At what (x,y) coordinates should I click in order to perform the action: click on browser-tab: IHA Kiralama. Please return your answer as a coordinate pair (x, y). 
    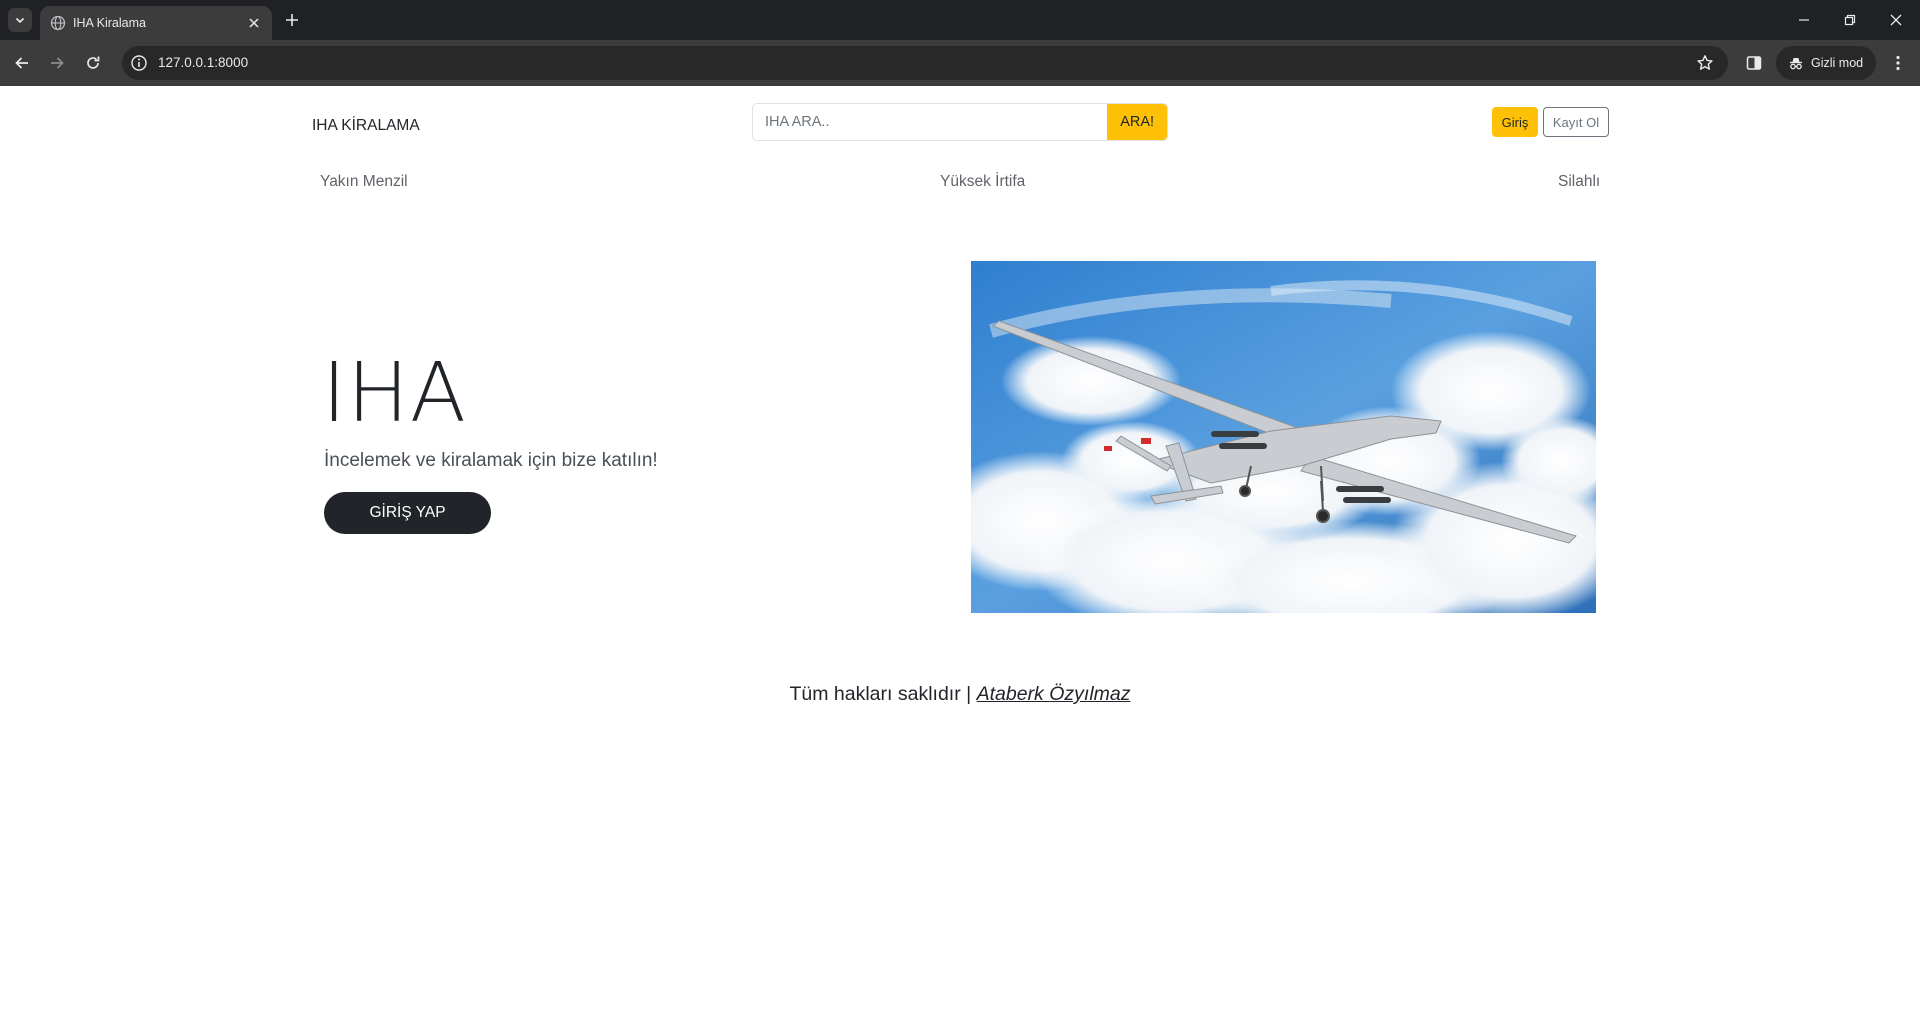
    Looking at the image, I should click on (156, 23).